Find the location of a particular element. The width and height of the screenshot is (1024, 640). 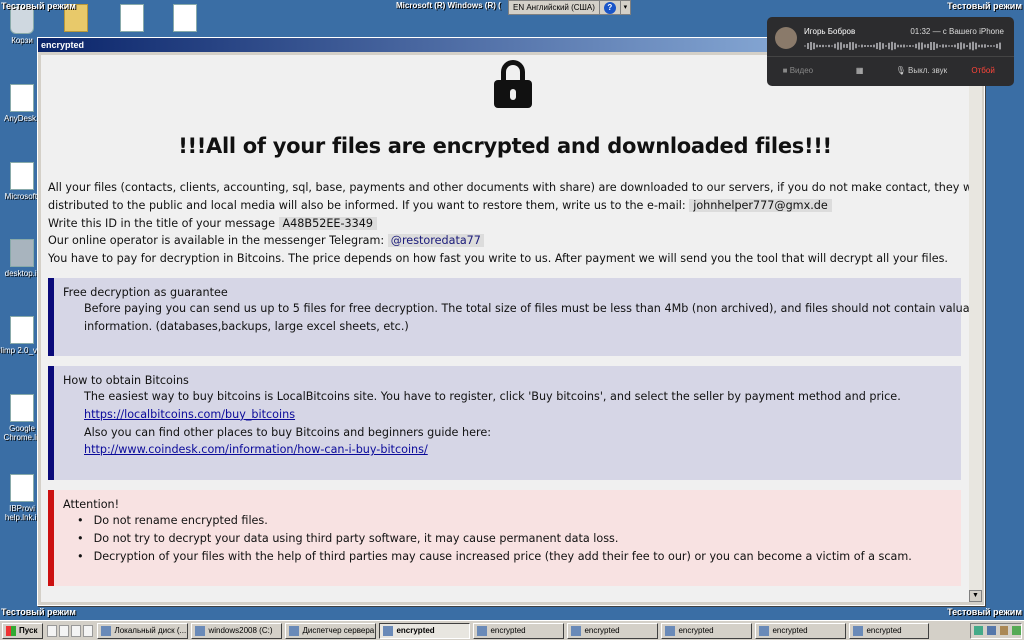

caller-name: Игорь Бобров is located at coordinates (830, 31).